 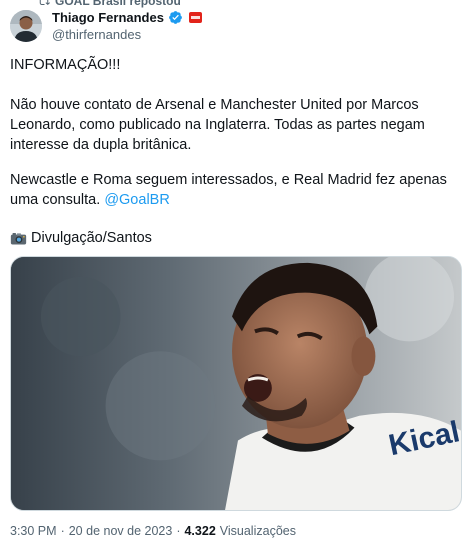 What do you see at coordinates (195, 17) in the screenshot?
I see `affiliate-badge-icon` at bounding box center [195, 17].